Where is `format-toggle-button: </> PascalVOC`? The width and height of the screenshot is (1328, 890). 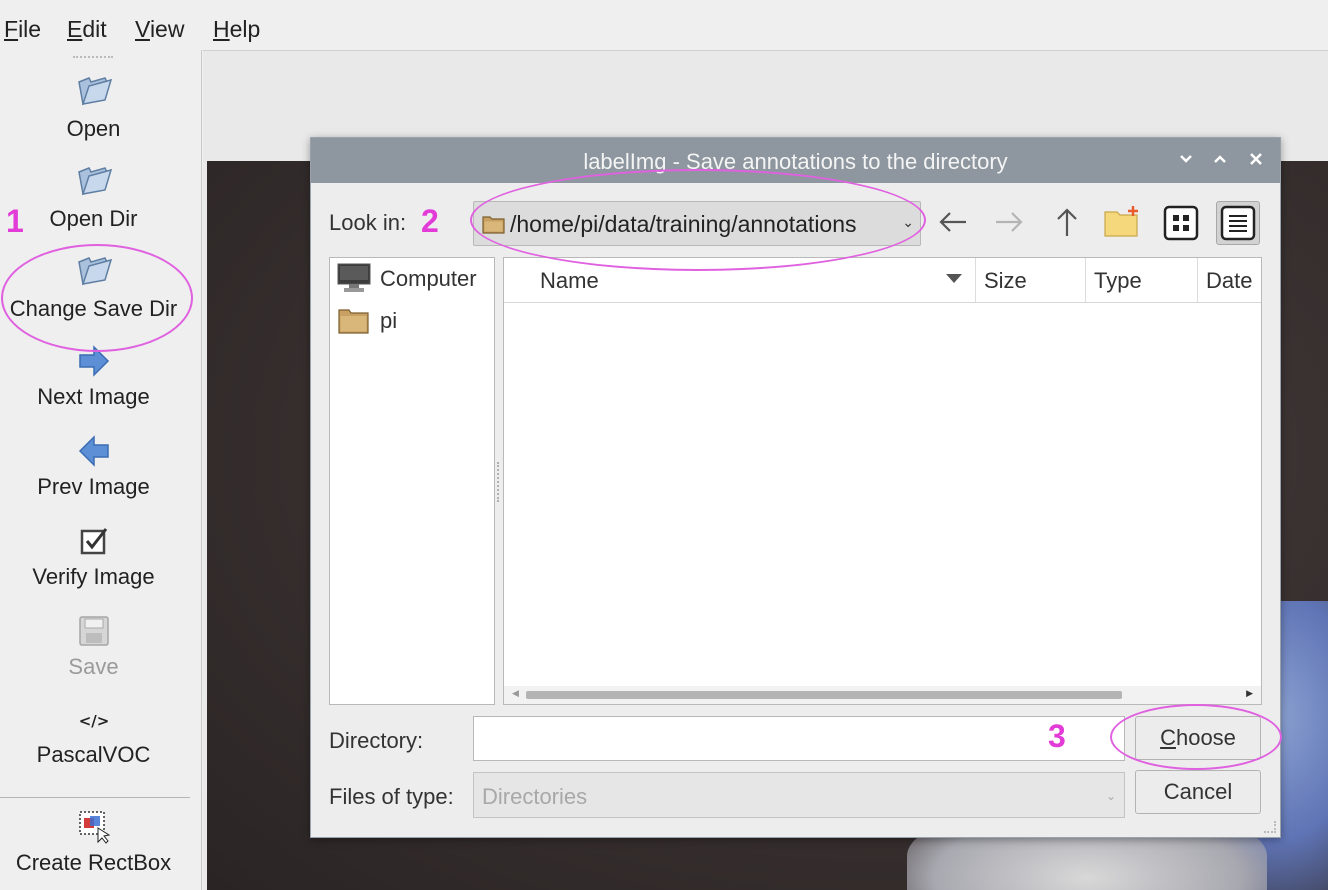
format-toggle-button: </> PascalVOC is located at coordinates (93, 737).